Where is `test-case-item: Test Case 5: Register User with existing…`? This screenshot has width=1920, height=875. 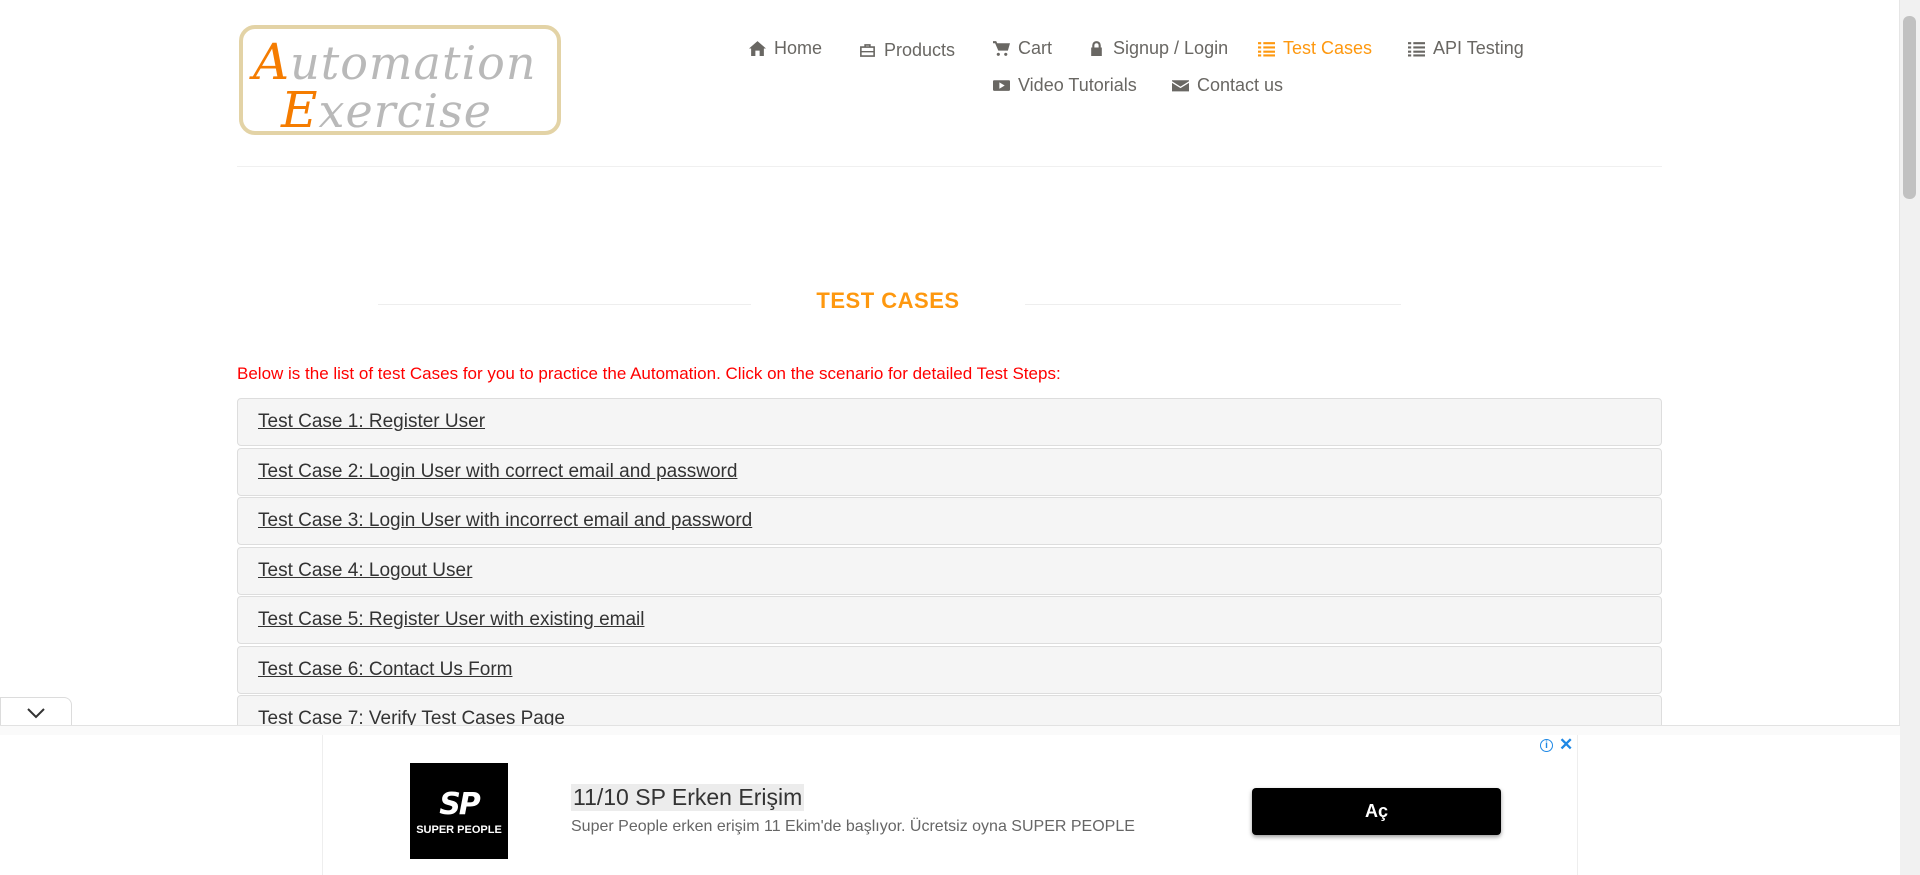 test-case-item: Test Case 5: Register User with existing… is located at coordinates (949, 620).